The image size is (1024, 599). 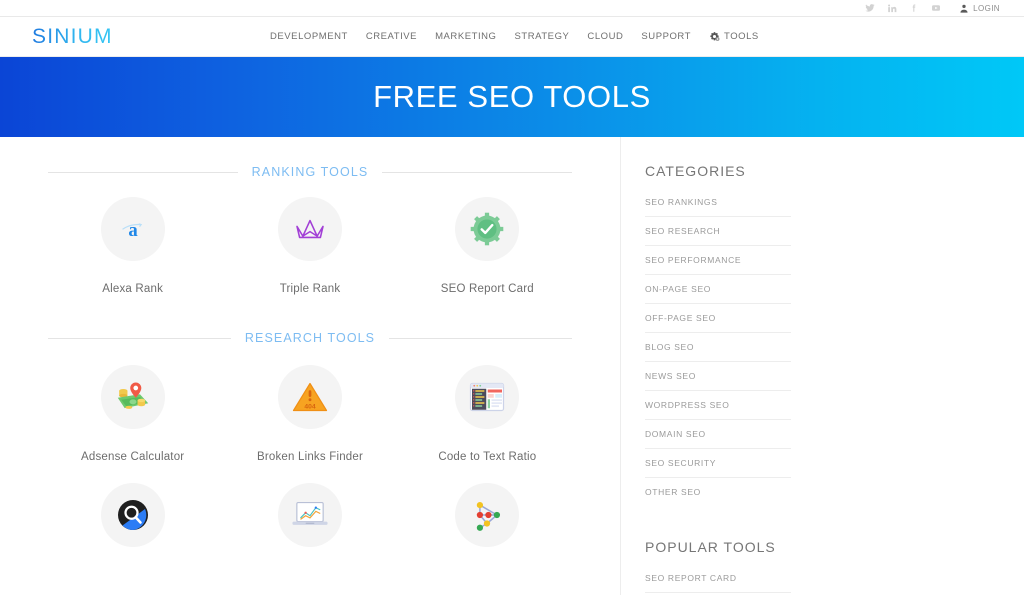 I want to click on green-check-badge-icon, so click(x=487, y=229).